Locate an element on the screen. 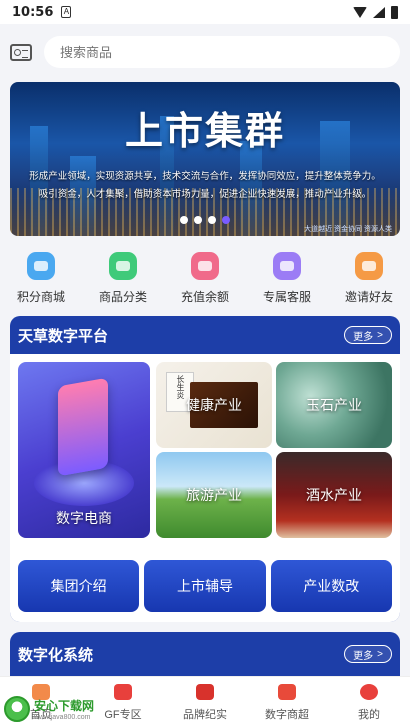 This screenshot has height=728, width=410. quick-item-points-mall: 积分商城 is located at coordinates (41, 282).